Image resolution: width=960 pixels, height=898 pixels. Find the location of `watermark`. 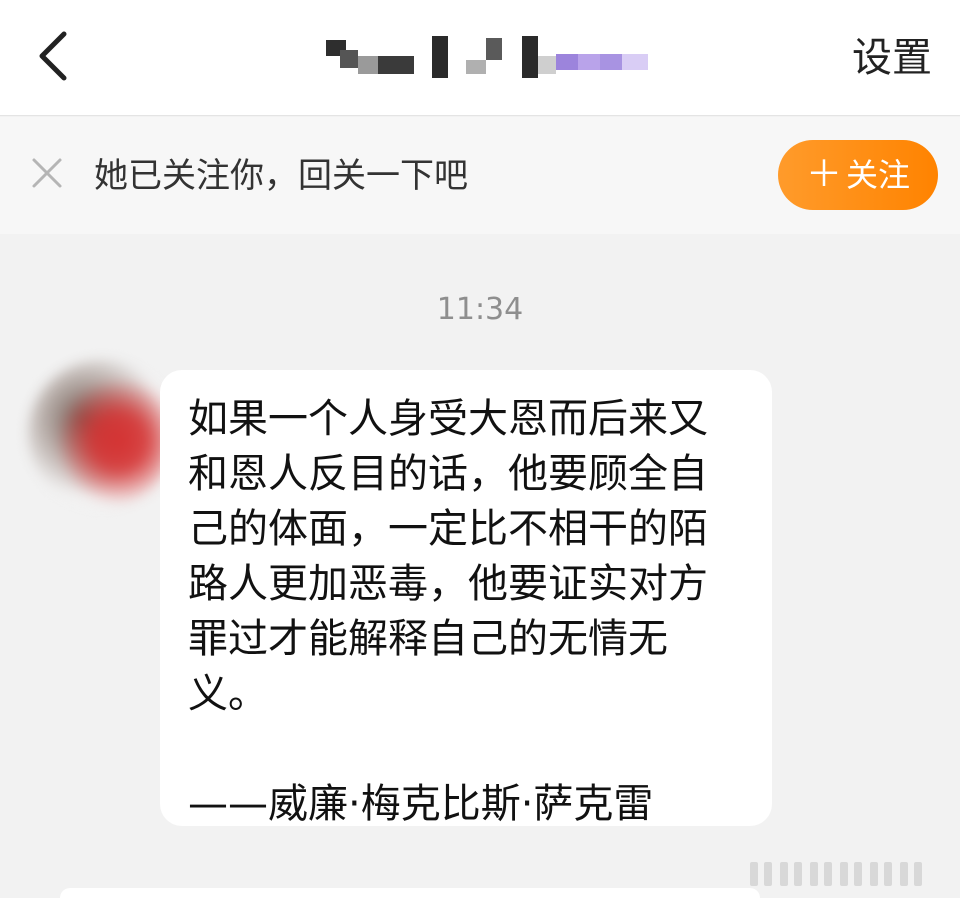

watermark is located at coordinates (840, 875).